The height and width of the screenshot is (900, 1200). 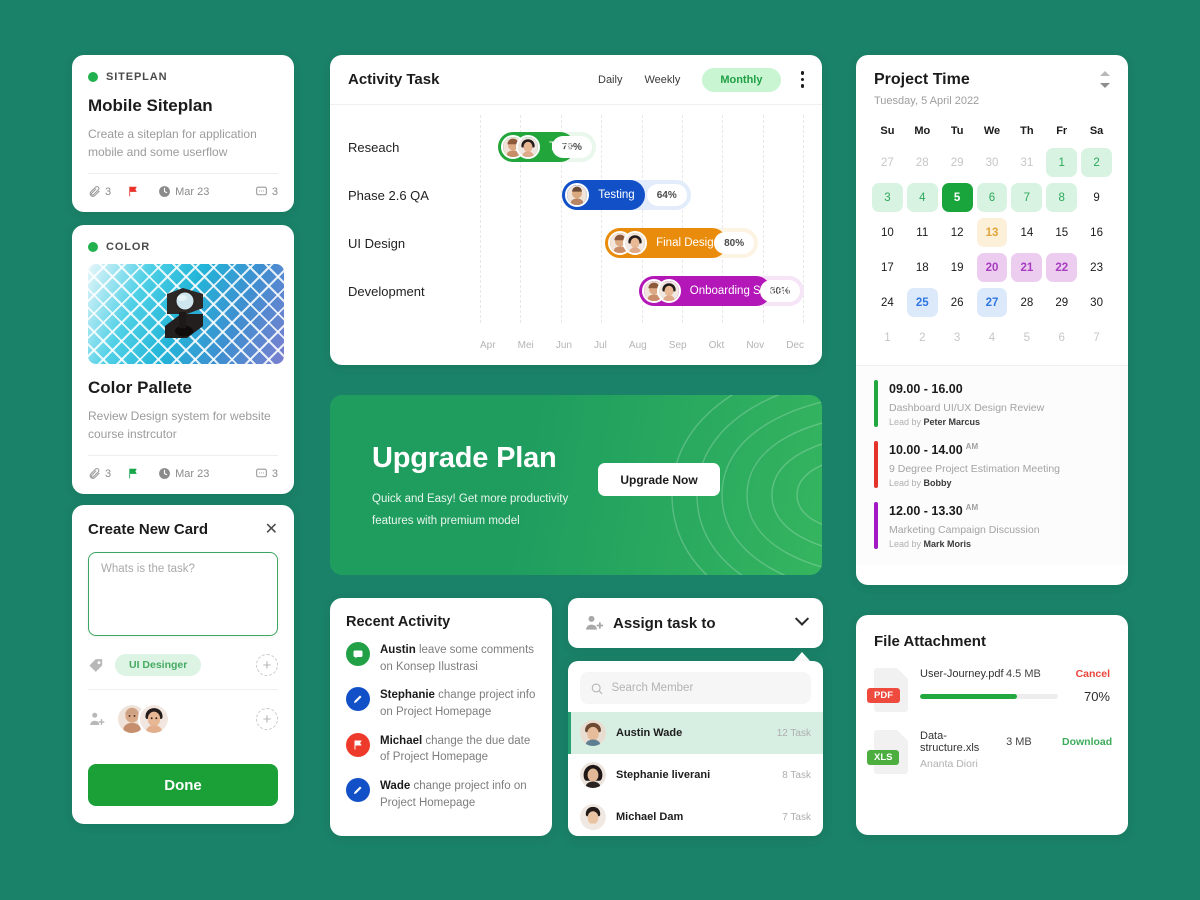 I want to click on add-tag-button: +, so click(x=267, y=665).